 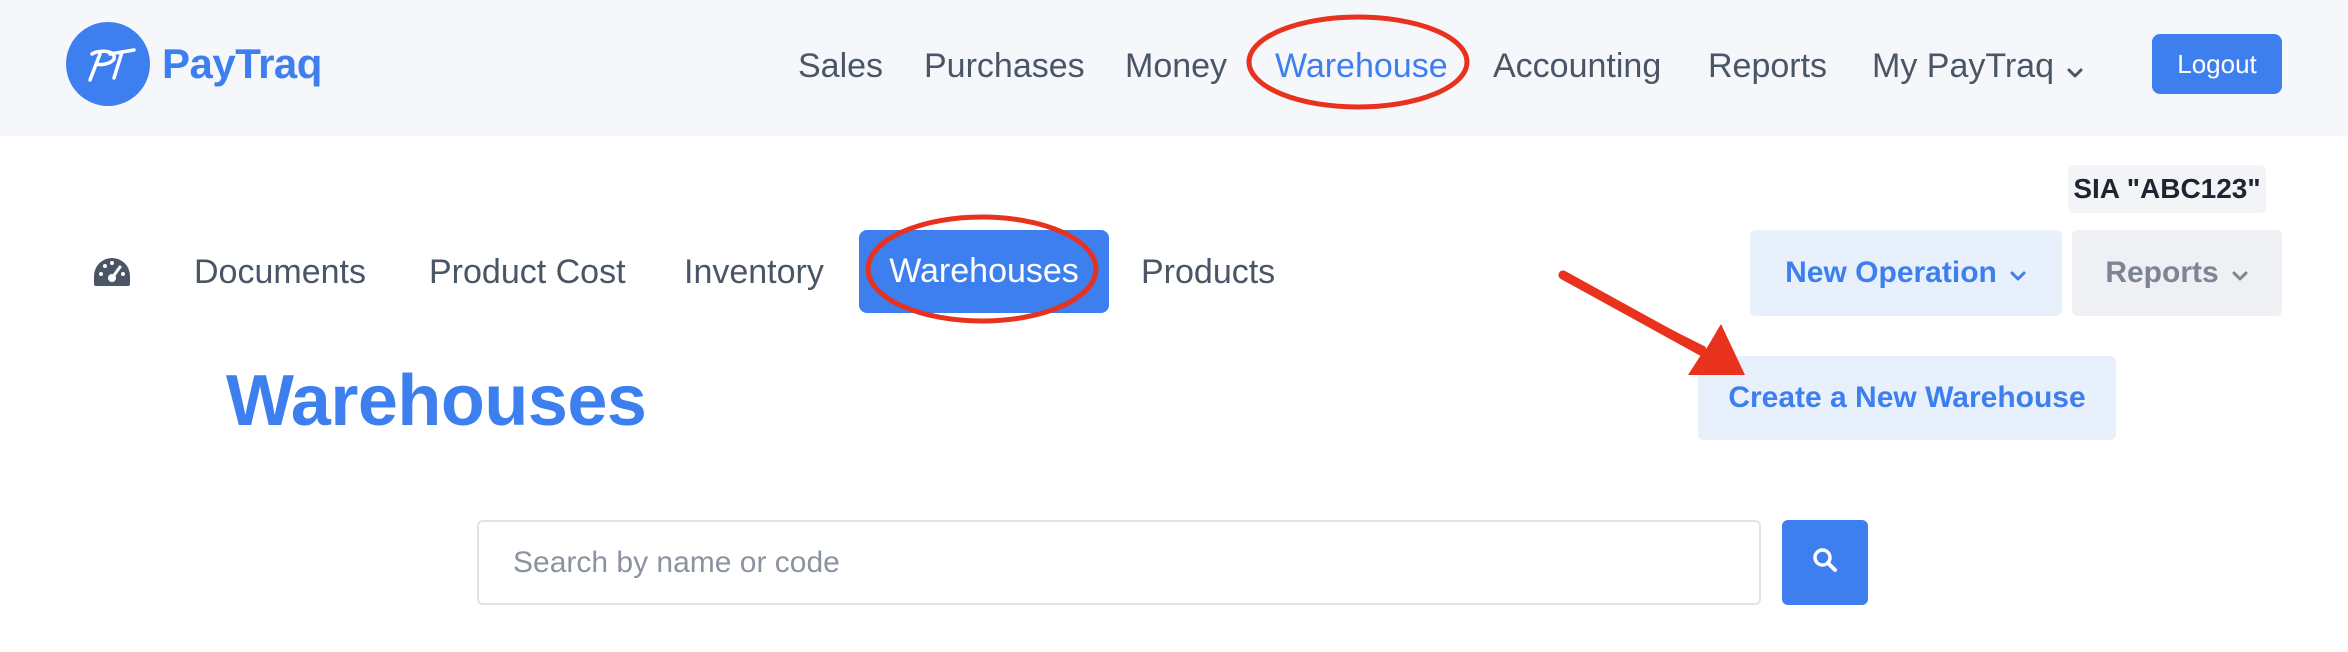 I want to click on search-icon, so click(x=1825, y=562).